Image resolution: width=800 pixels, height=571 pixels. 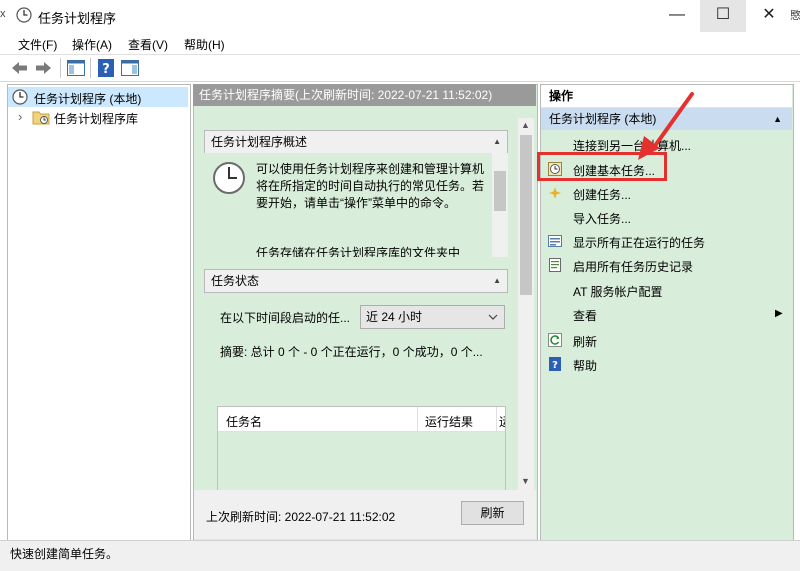 I want to click on action-enable-history: 启用所有任务历史记录, so click(x=633, y=266).